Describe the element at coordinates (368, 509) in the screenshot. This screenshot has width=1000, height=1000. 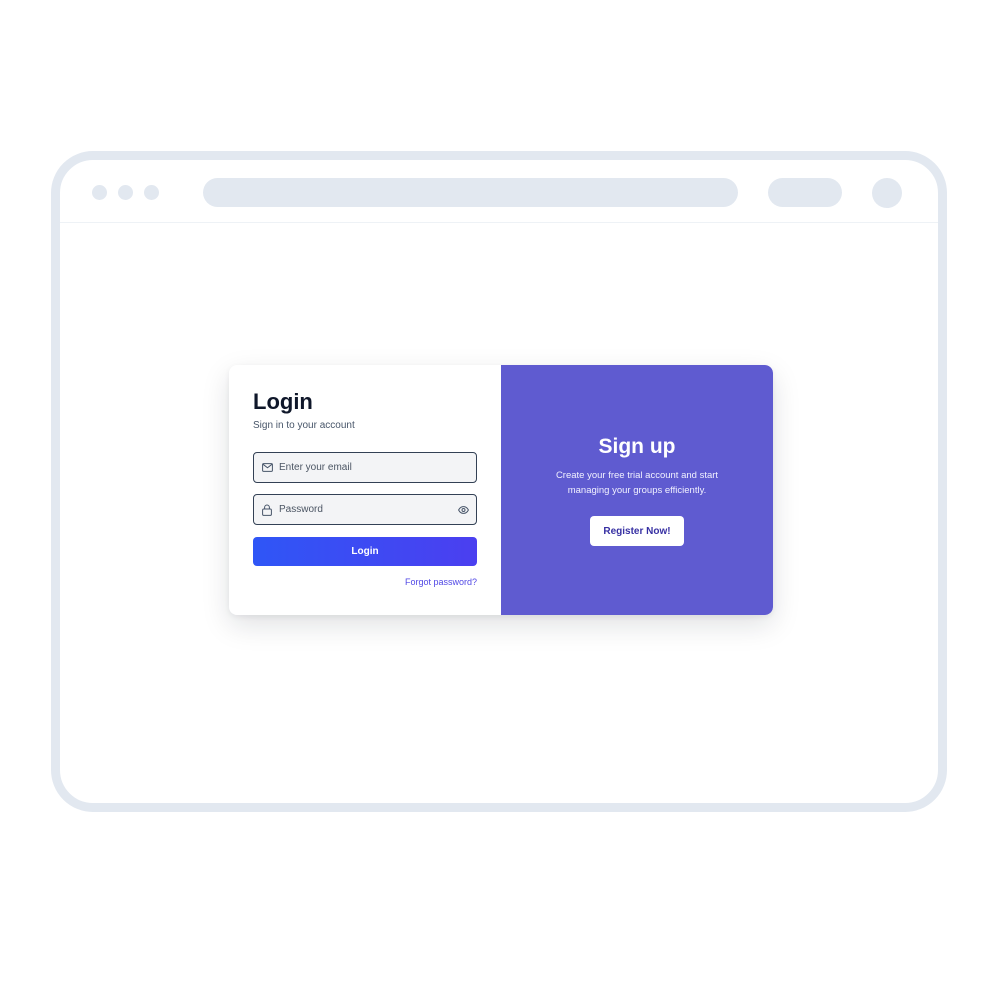
I see `password-input` at that location.